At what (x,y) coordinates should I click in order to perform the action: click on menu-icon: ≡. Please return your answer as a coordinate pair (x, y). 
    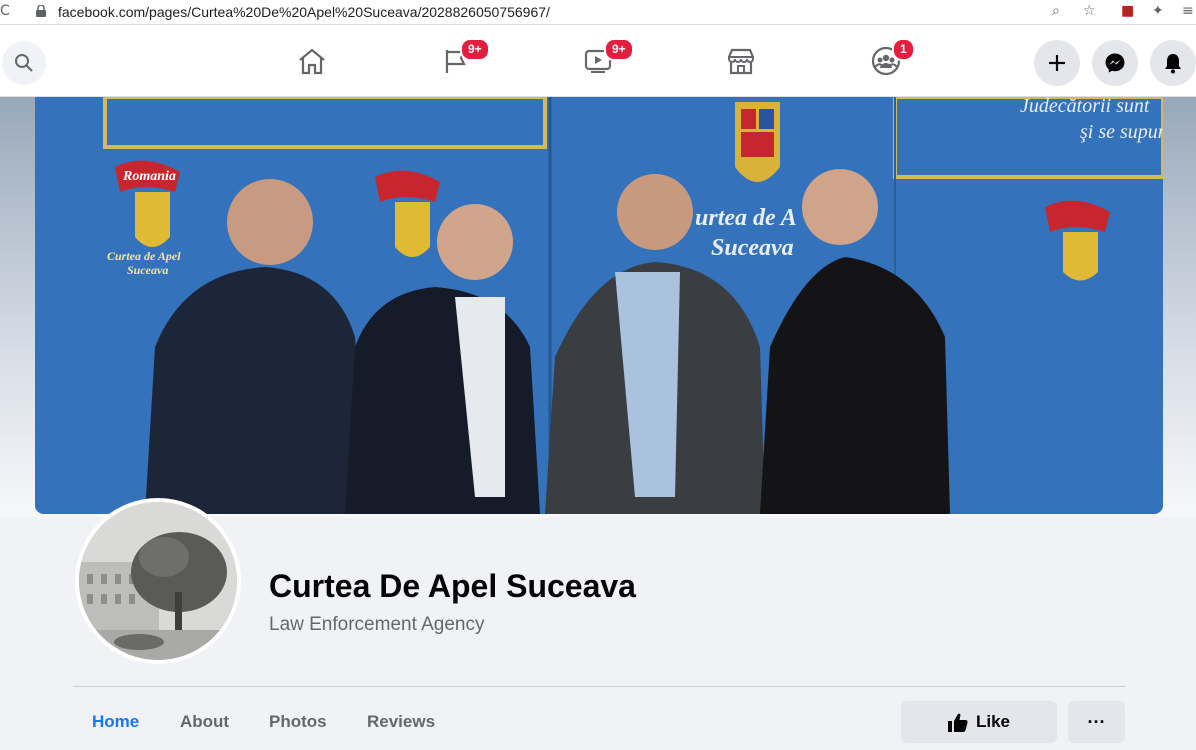
    Looking at the image, I should click on (1188, 11).